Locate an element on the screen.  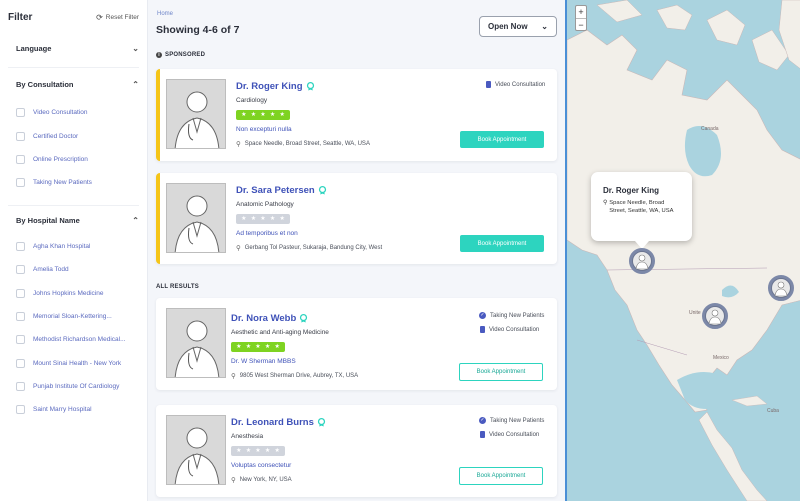
hospital-section-toggle: By Hospital Name ⌃ is located at coordinates (73, 220).